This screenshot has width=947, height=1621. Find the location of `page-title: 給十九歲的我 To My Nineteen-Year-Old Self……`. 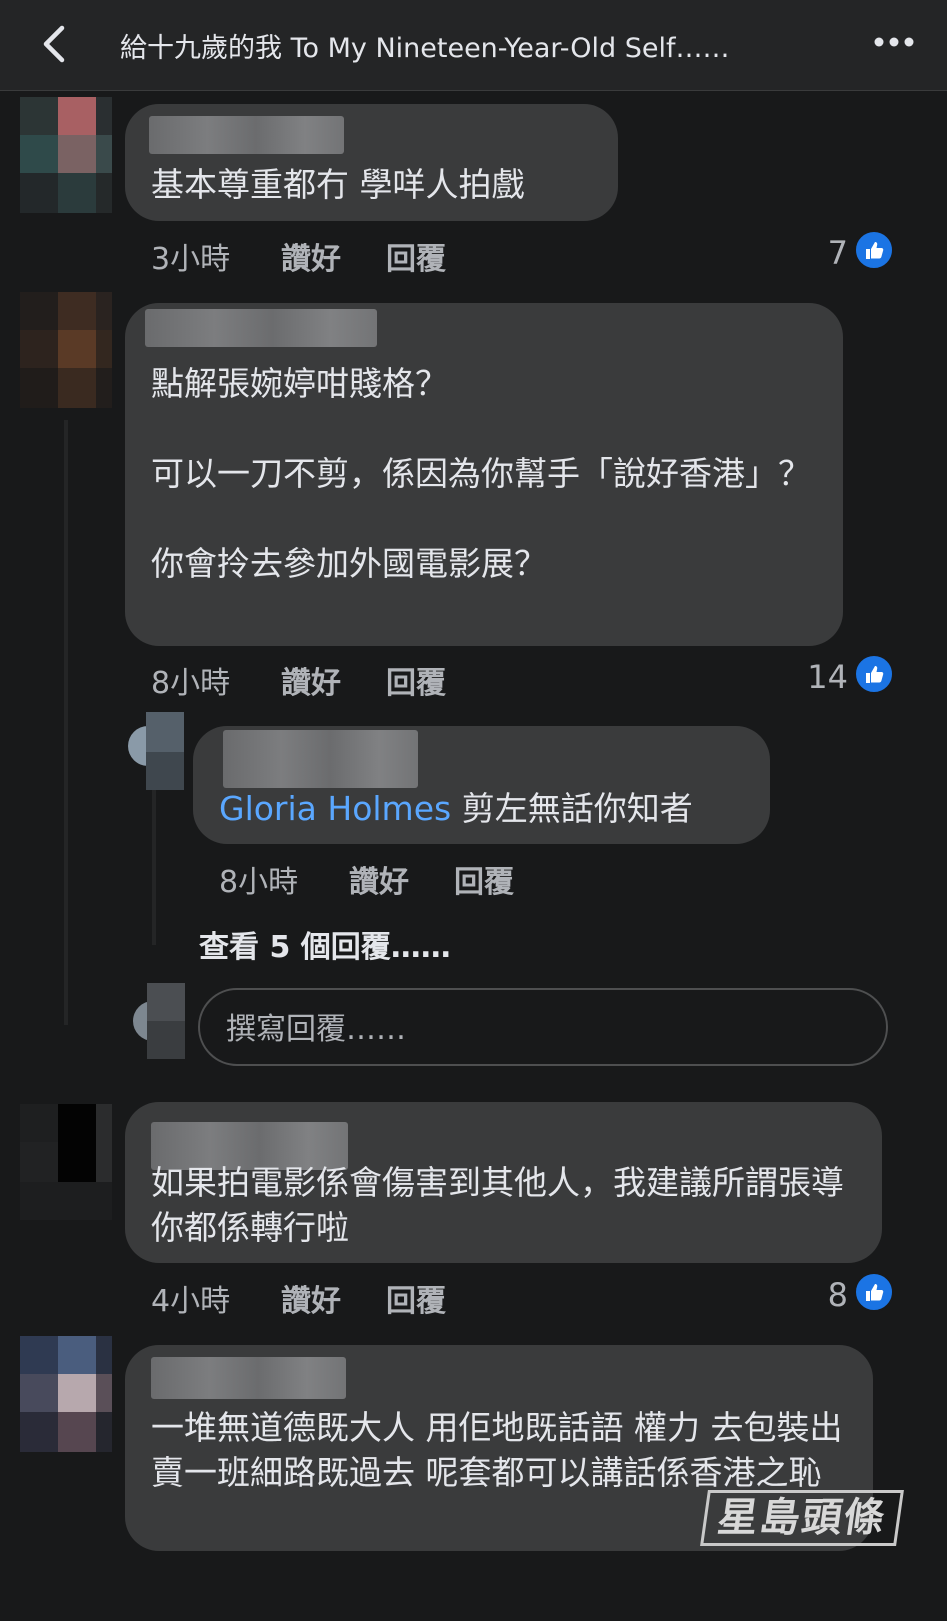

page-title: 給十九歲的我 To My Nineteen-Year-Old Self…… is located at coordinates (425, 48).